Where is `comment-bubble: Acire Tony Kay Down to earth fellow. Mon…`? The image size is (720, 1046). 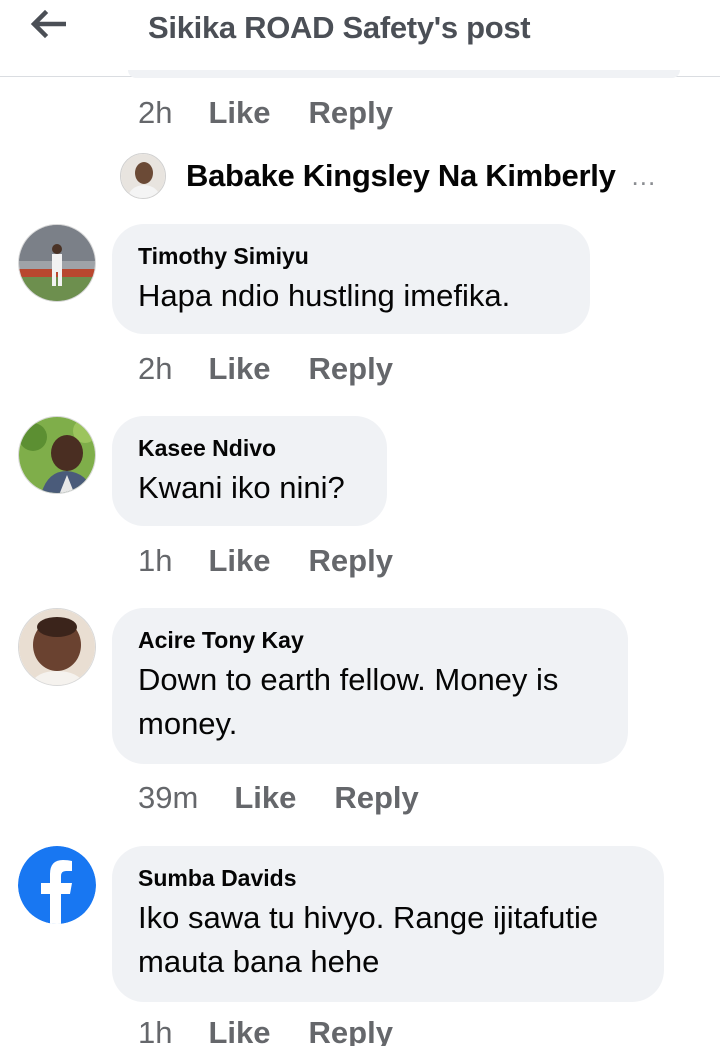 comment-bubble: Acire Tony Kay Down to earth fellow. Mon… is located at coordinates (370, 686).